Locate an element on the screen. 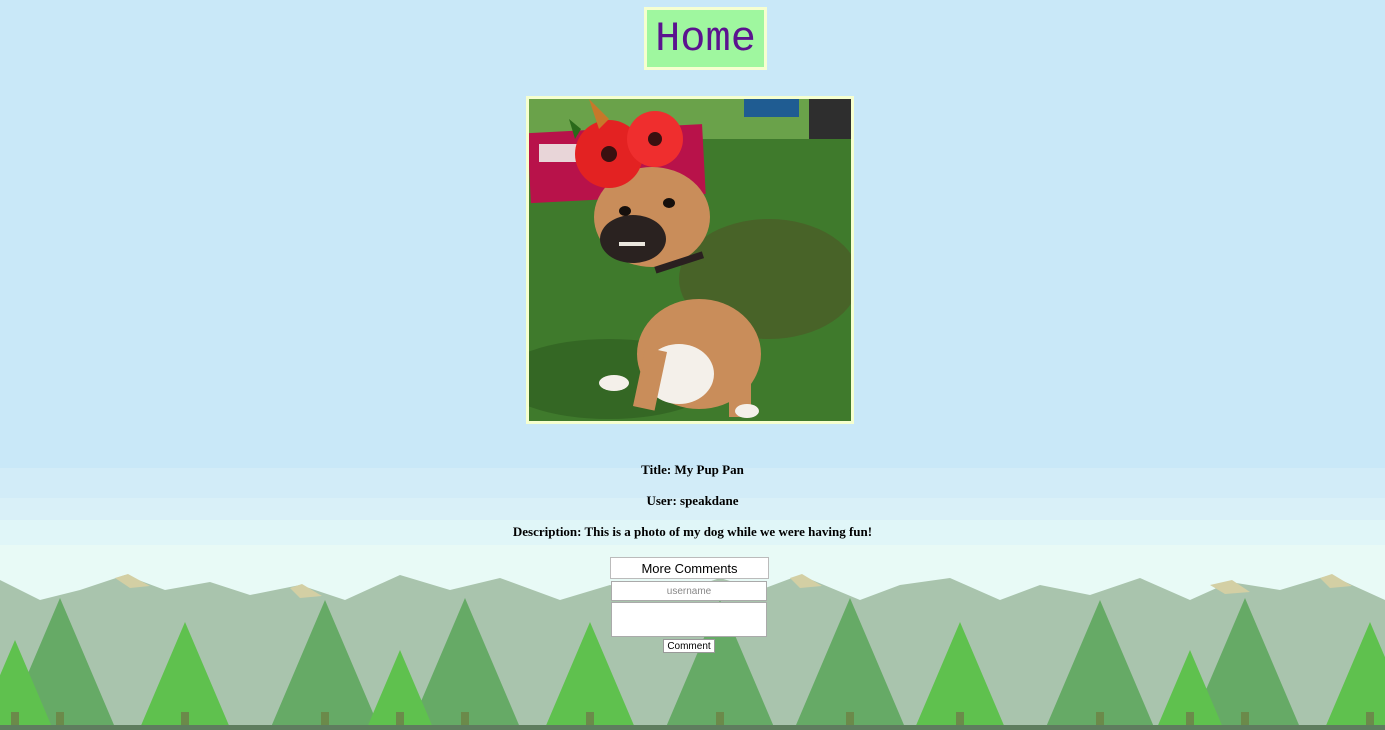 This screenshot has height=730, width=1385. dog-photo-illustration is located at coordinates (690, 260).